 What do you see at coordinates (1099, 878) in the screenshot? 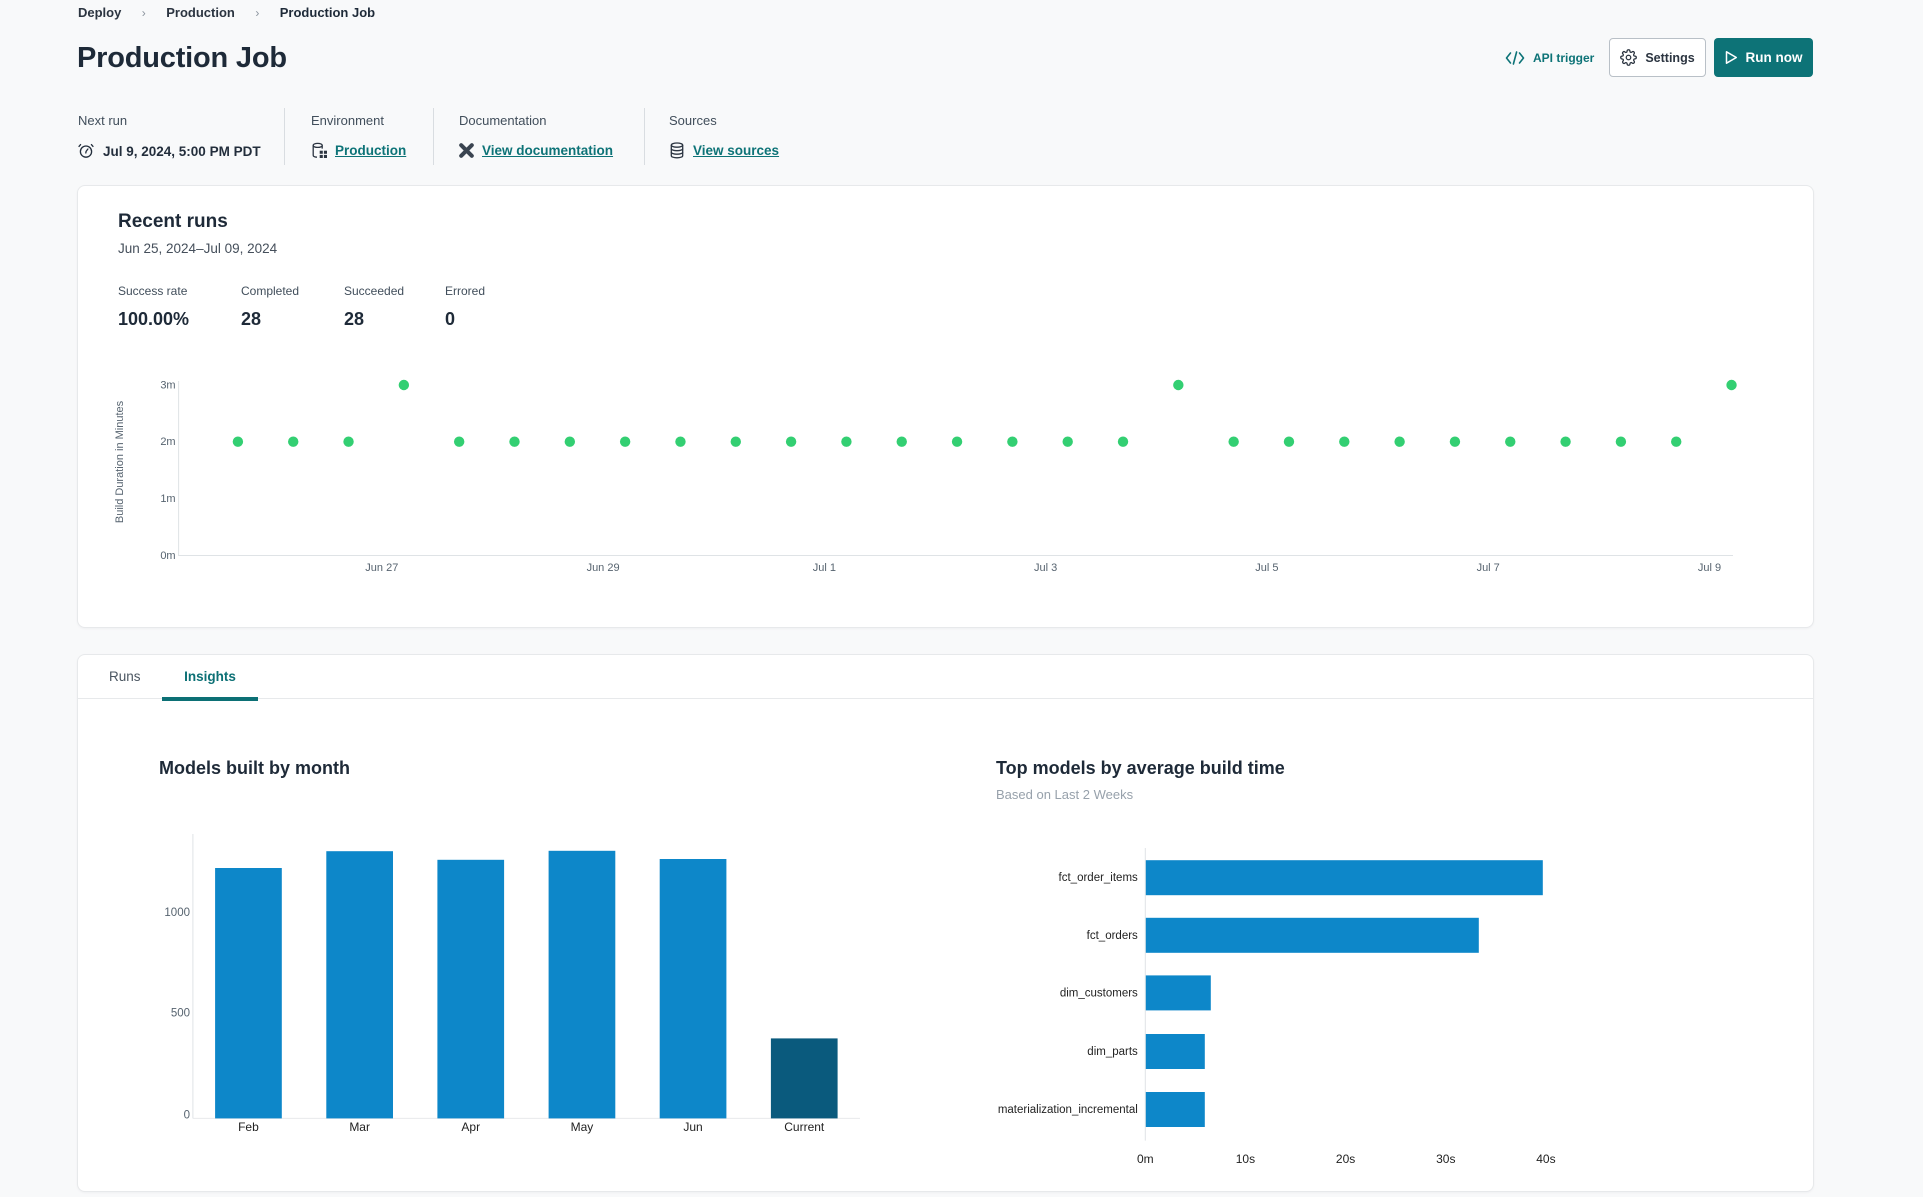
I see `svg-text: fct_order_items` at bounding box center [1099, 878].